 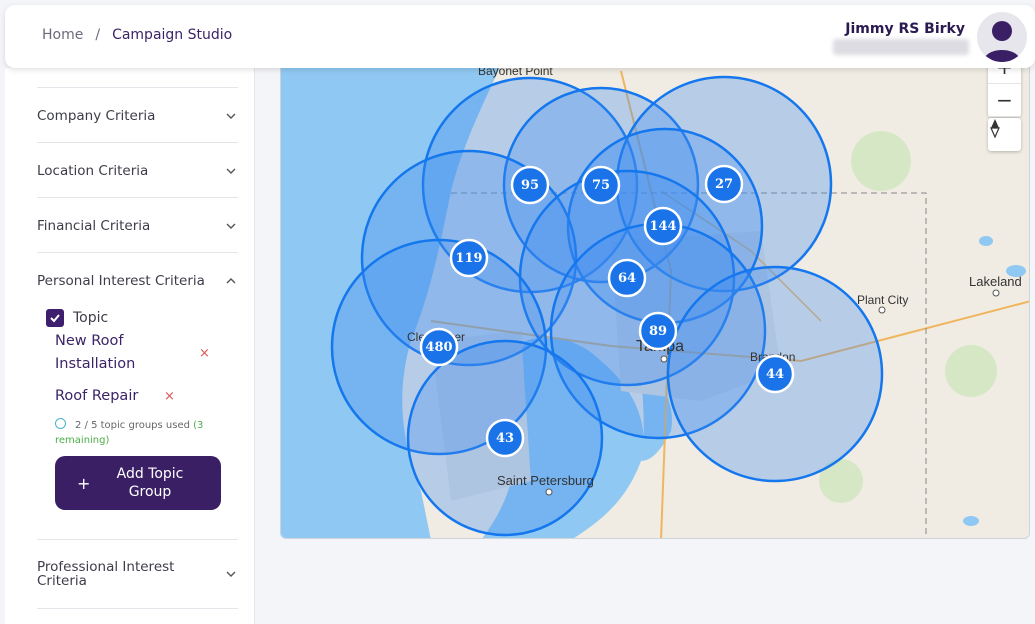 I want to click on topic-checkbox, so click(x=55, y=318).